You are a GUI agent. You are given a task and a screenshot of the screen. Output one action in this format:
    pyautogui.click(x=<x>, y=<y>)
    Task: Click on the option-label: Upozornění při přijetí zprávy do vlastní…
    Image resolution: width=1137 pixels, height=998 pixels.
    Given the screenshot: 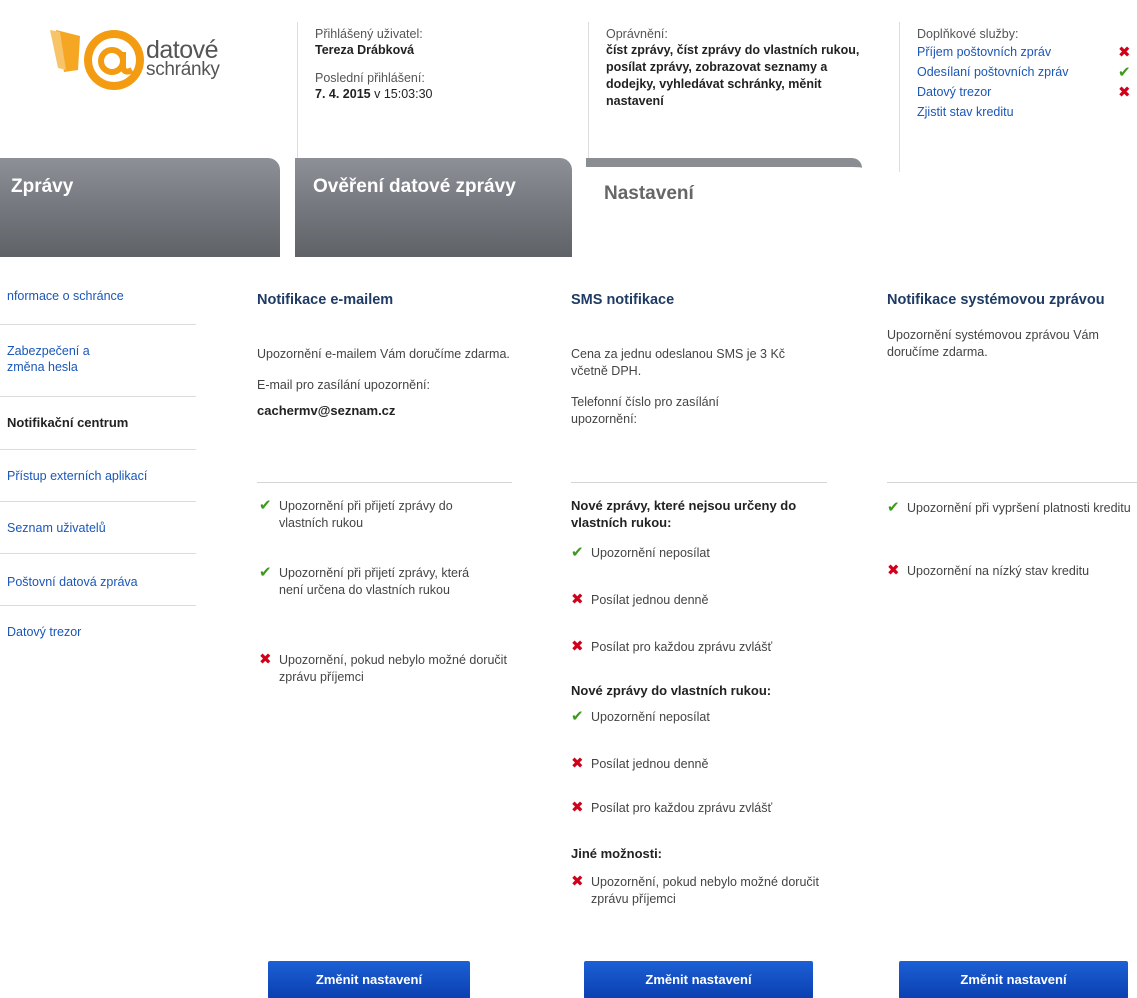 What is the action you would take?
    pyautogui.click(x=366, y=514)
    